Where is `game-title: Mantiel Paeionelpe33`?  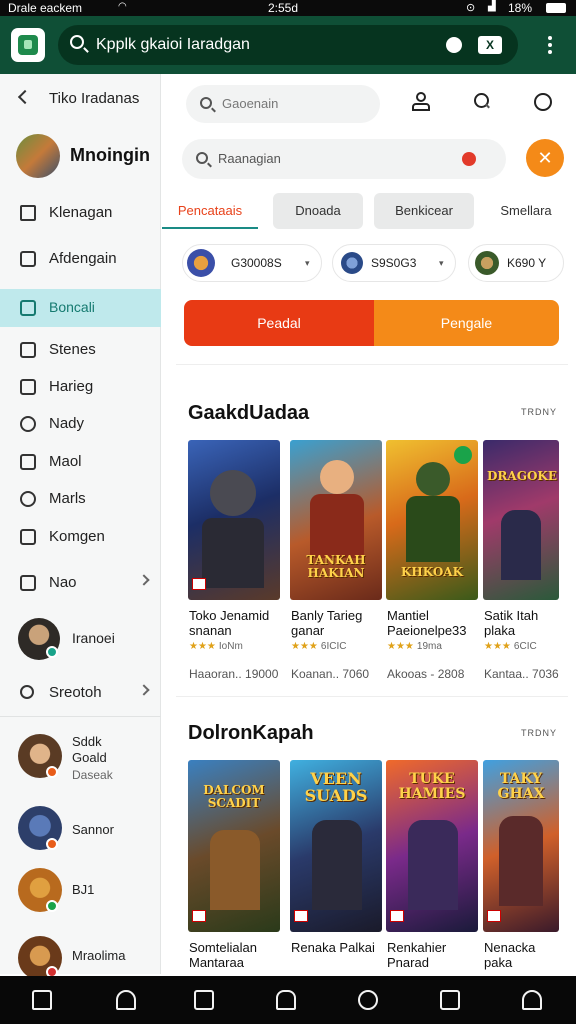 game-title: Mantiel Paeionelpe33 is located at coordinates (427, 623).